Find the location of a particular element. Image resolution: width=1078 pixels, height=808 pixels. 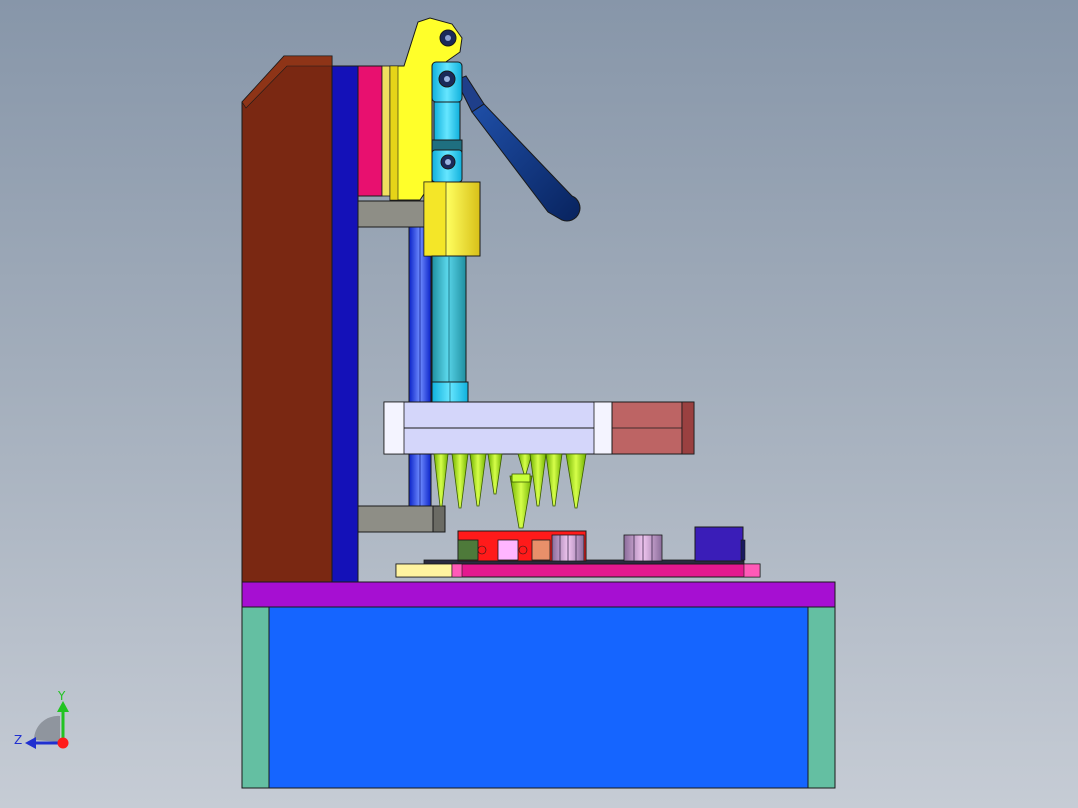

column-brown is located at coordinates (287, 319).